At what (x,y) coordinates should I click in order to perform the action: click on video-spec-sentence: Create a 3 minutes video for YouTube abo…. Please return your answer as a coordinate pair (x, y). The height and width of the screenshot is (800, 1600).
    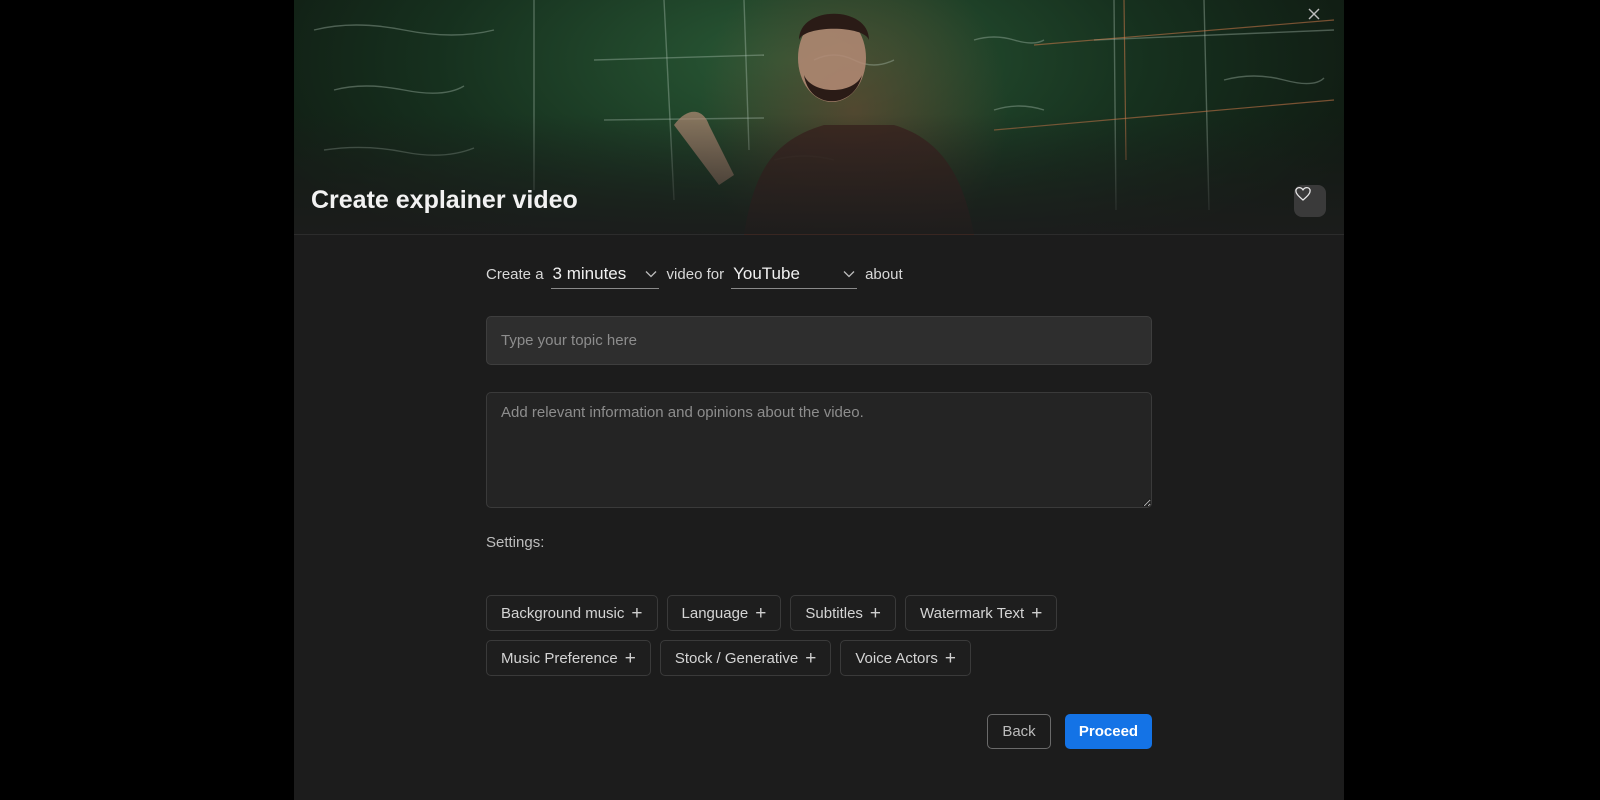
    Looking at the image, I should click on (819, 274).